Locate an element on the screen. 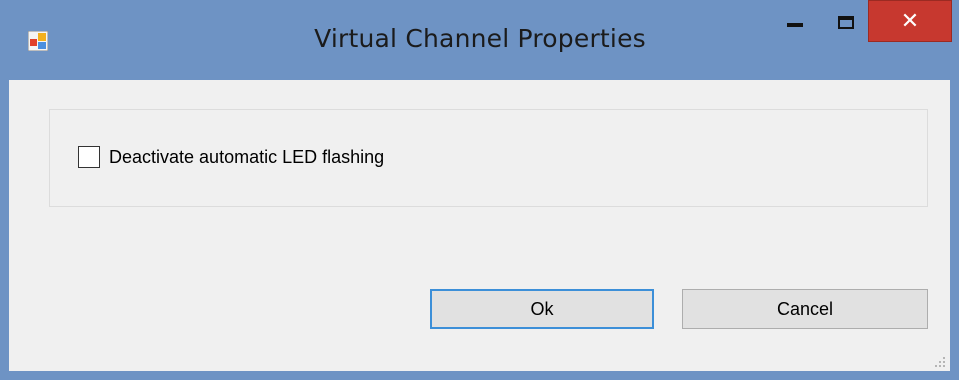 The image size is (959, 380). maximize-icon is located at coordinates (846, 22).